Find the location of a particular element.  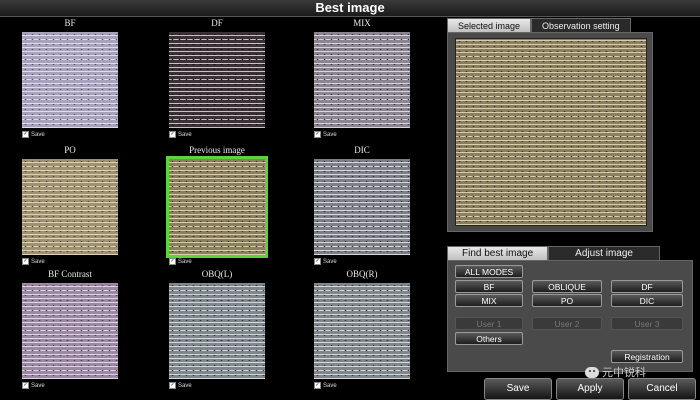

watermark: 元中锐科 is located at coordinates (615, 372).